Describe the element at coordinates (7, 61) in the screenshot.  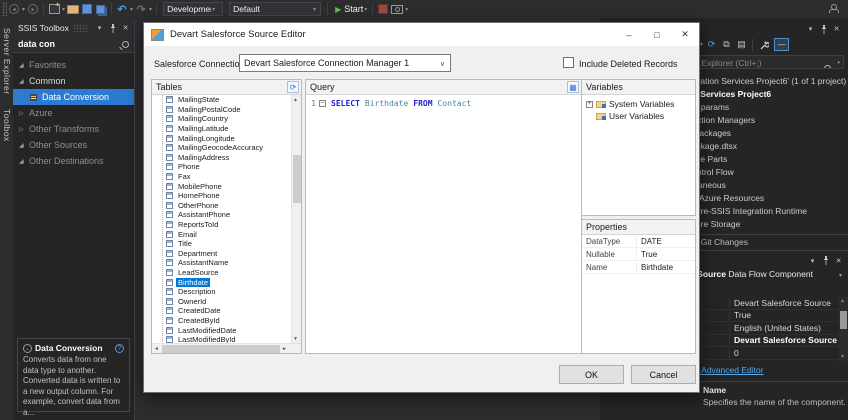
I see `side-rail-tab: Server Explorer` at that location.